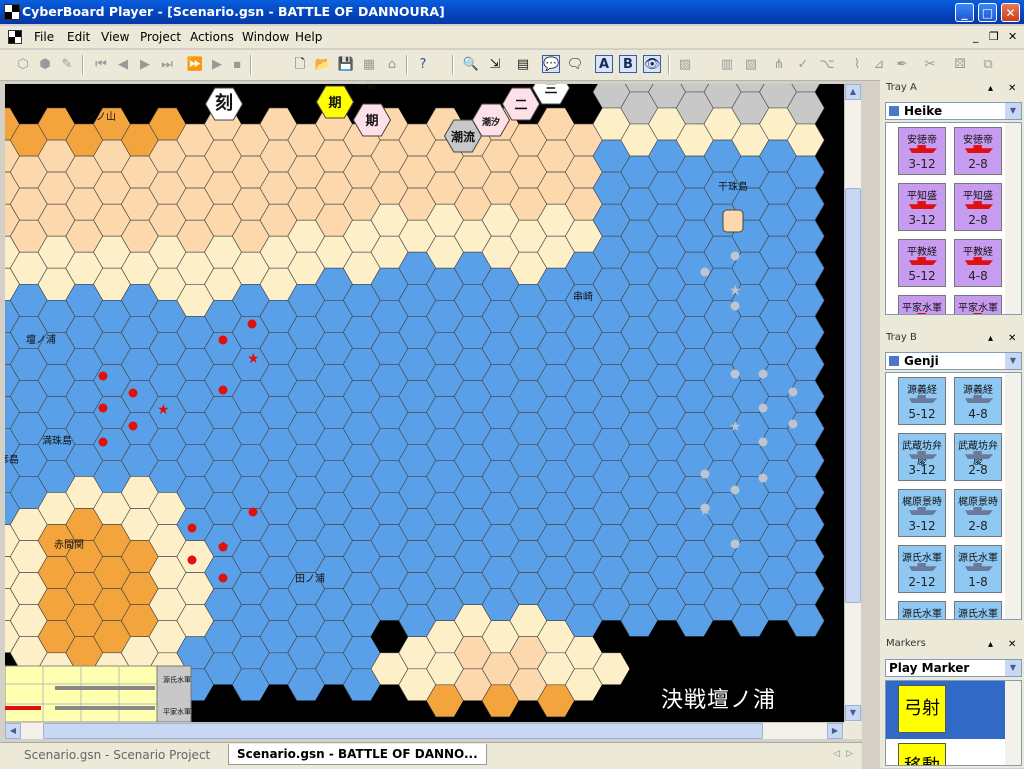 The height and width of the screenshot is (769, 1024). Describe the element at coordinates (853, 92) in the screenshot. I see `scroll-up-arrow-icon: ▲` at that location.